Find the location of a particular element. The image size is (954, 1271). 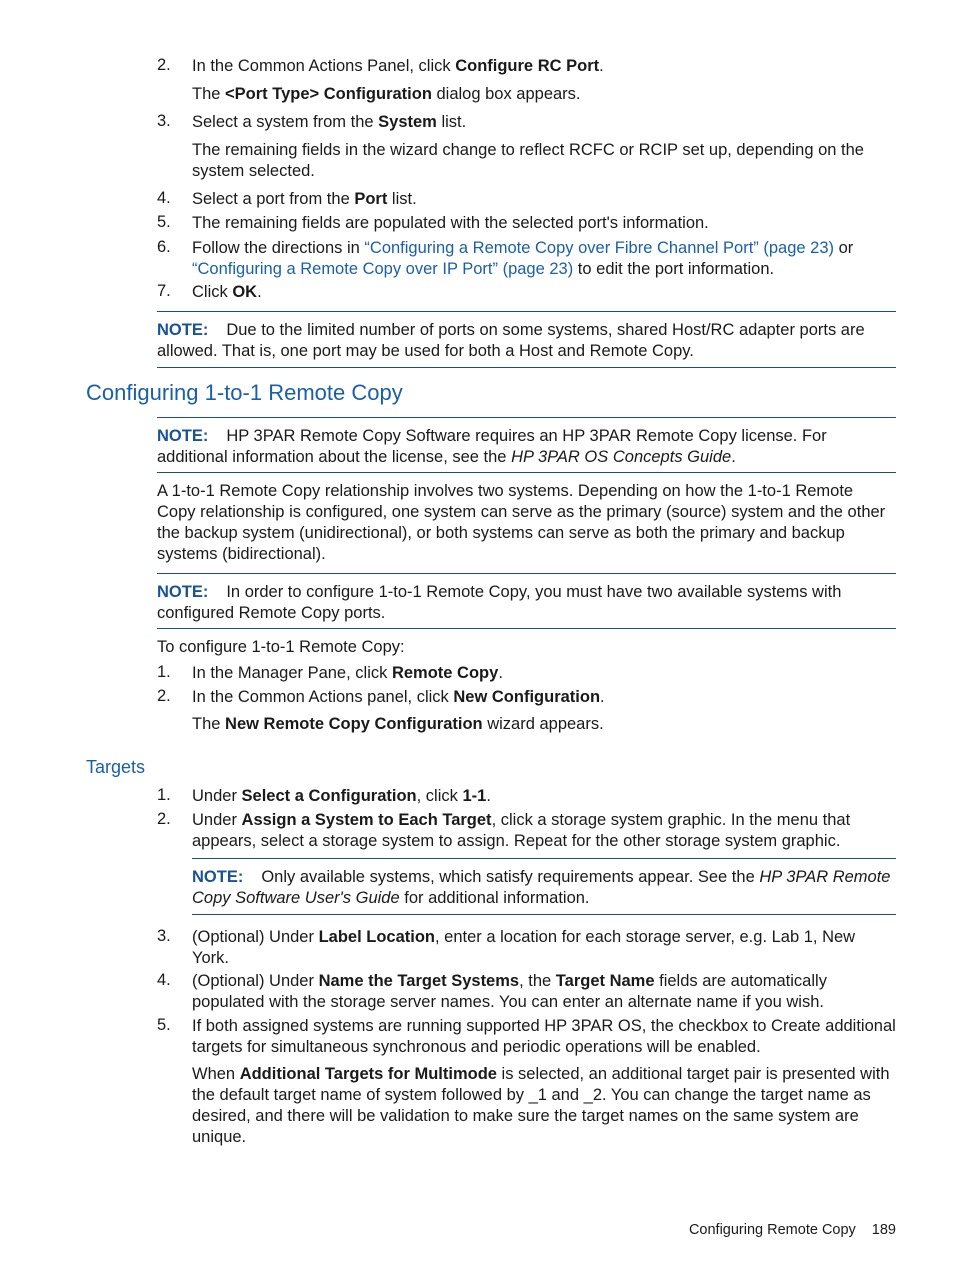

step-number: 6. is located at coordinates (164, 247).